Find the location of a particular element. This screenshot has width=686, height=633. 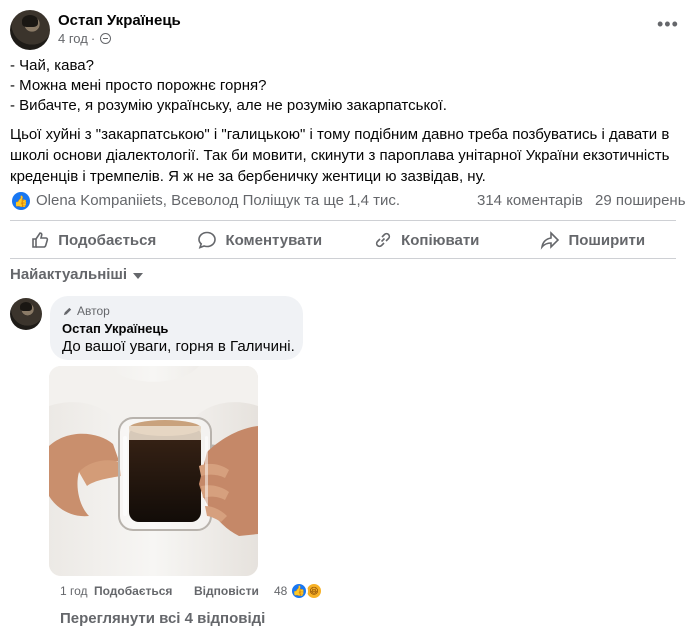

comment-button: Коментувати is located at coordinates (260, 240).